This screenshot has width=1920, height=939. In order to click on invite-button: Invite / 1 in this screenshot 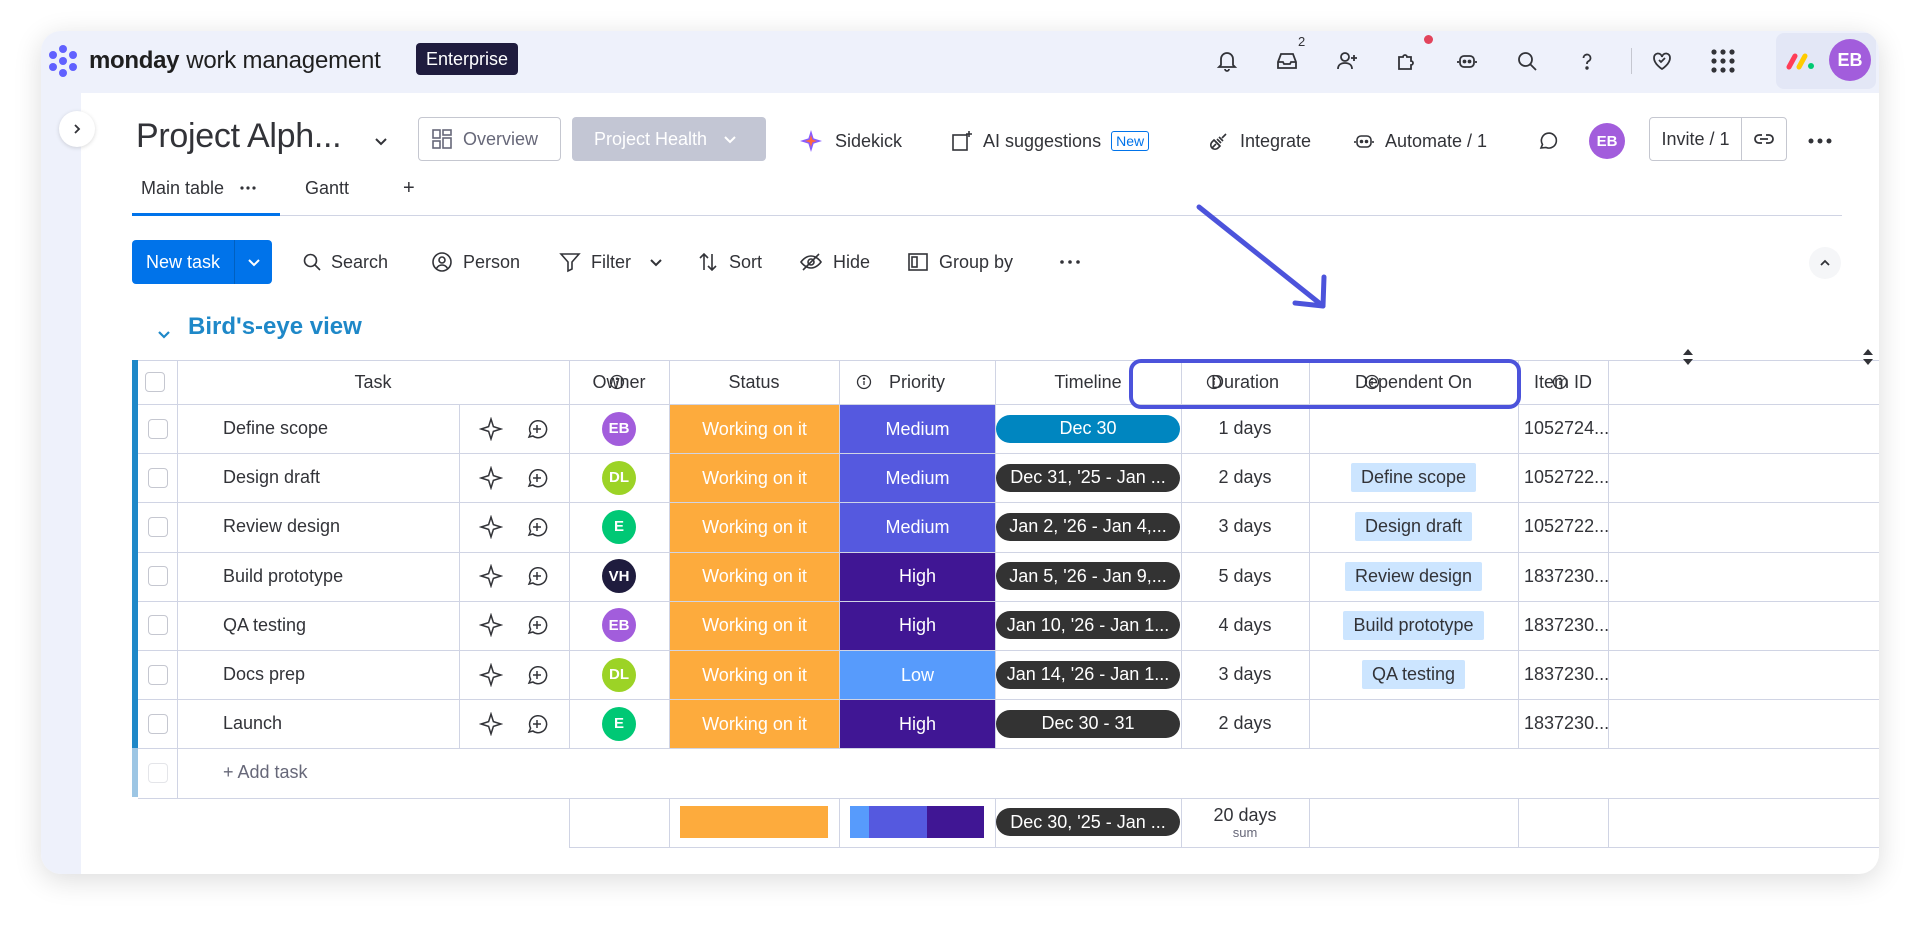, I will do `click(1696, 139)`.